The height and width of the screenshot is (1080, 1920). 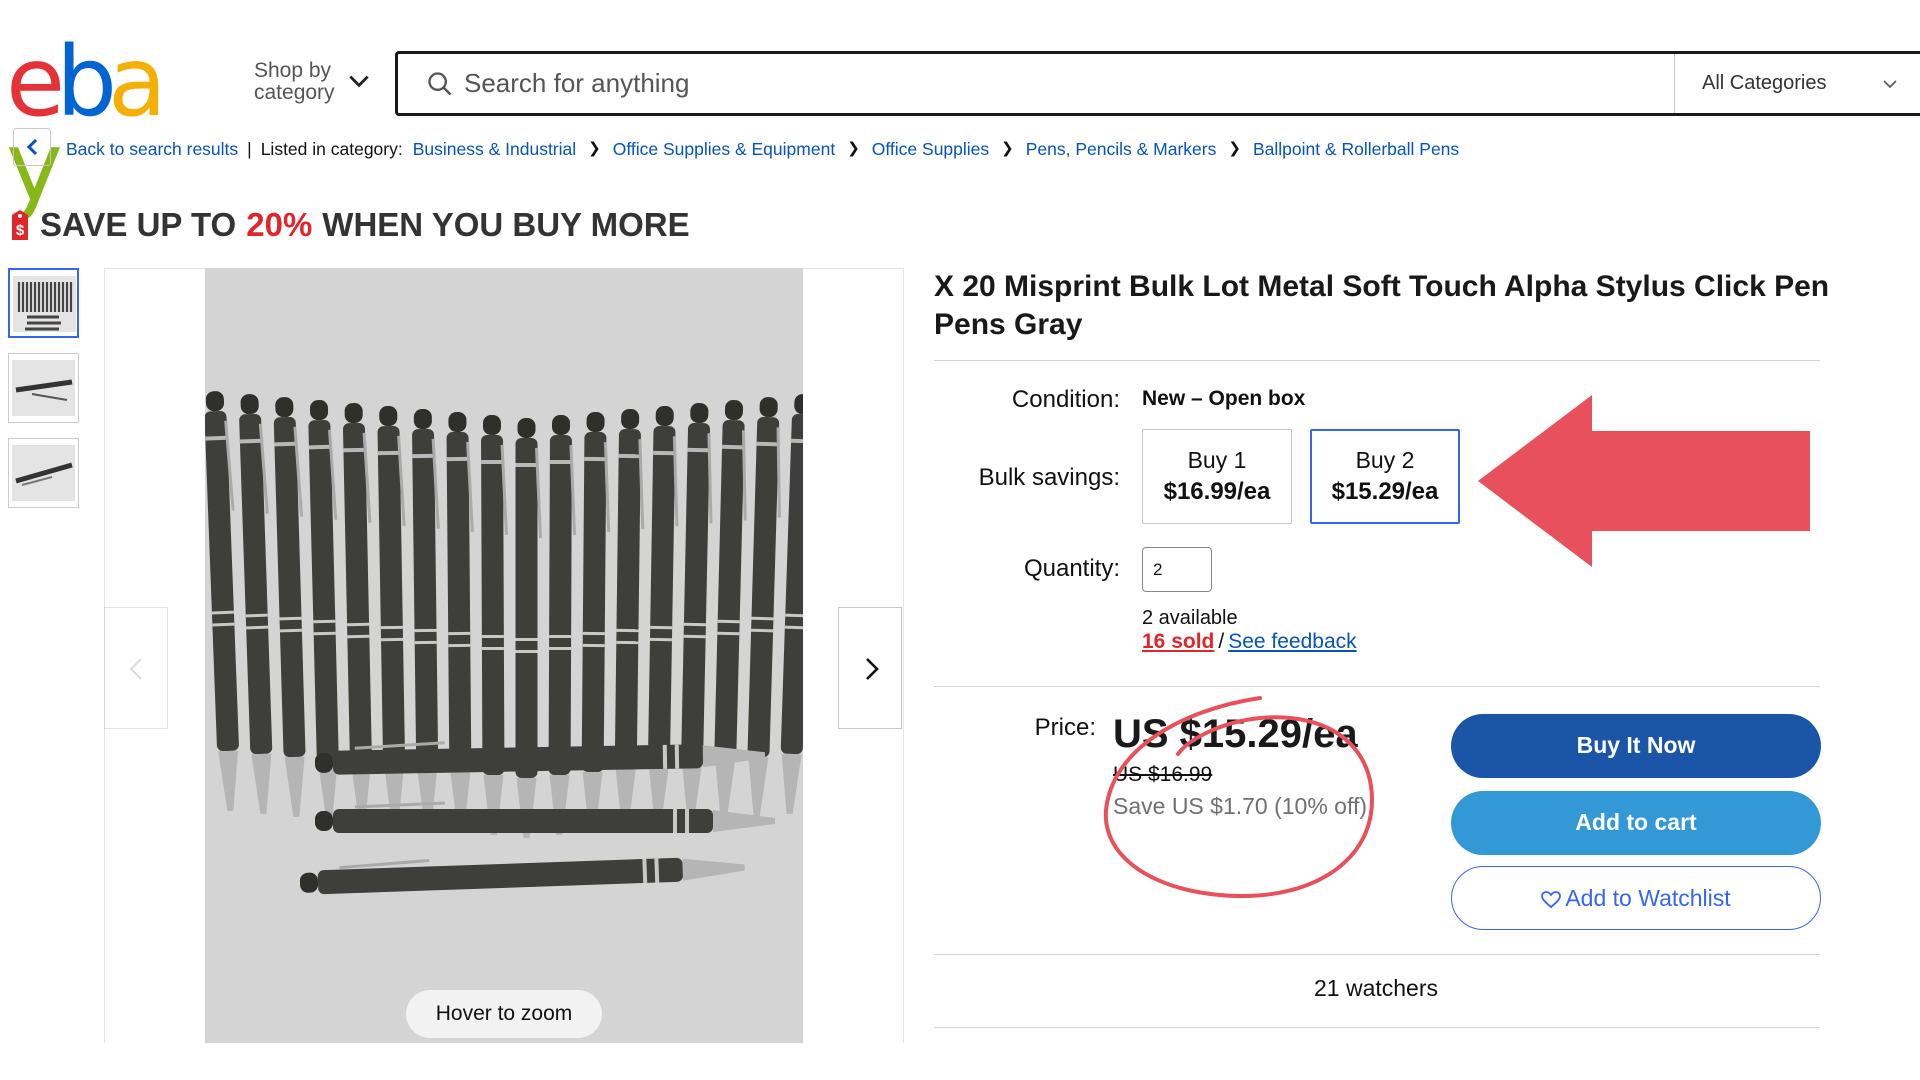 I want to click on bulk-promo-banner: $ SAVE UP TO 20% WHEN YOU BUY MORE, so click(x=349, y=225).